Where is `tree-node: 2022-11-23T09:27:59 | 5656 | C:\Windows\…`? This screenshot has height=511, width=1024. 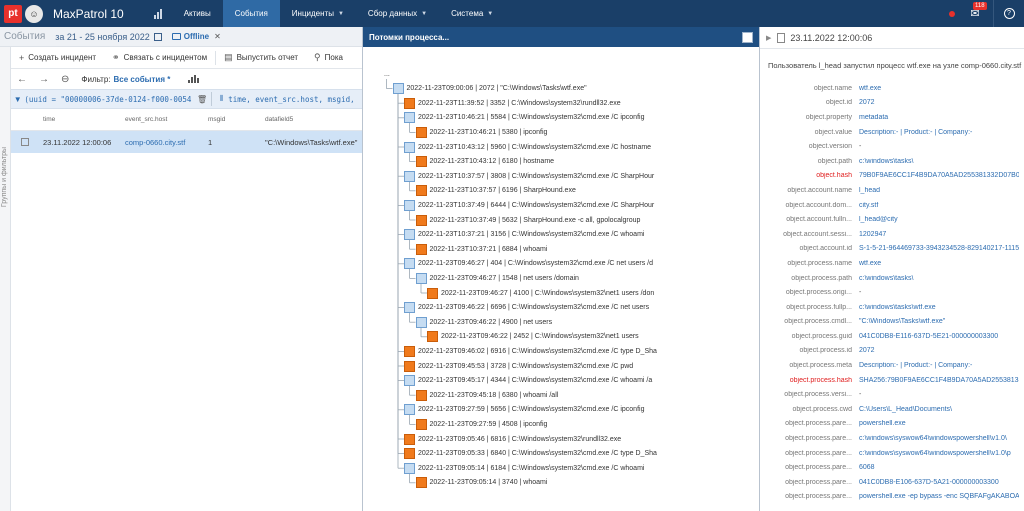
tree-node: 2022-11-23T09:27:59 | 5656 | C:\Windows\… is located at coordinates (524, 410).